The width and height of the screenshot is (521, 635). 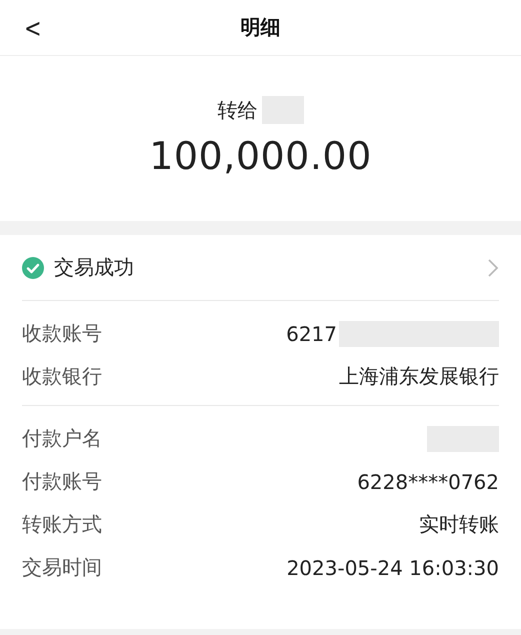 What do you see at coordinates (33, 29) in the screenshot?
I see `back-button: <` at bounding box center [33, 29].